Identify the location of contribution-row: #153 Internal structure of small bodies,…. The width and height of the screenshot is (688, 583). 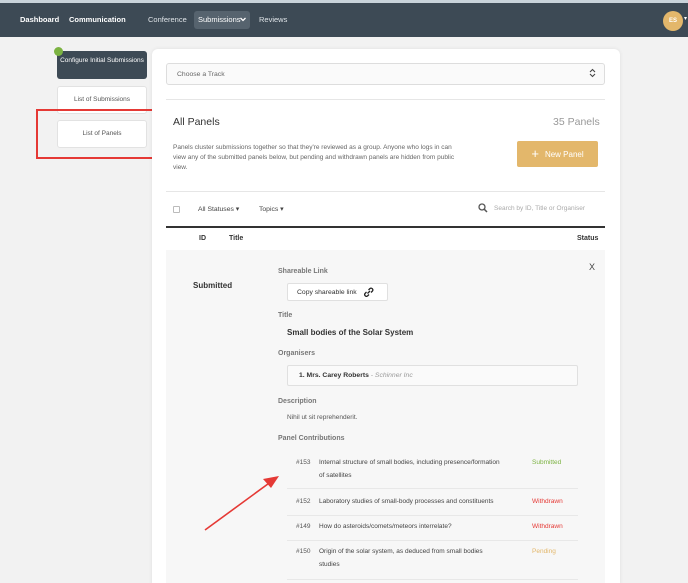
(432, 474).